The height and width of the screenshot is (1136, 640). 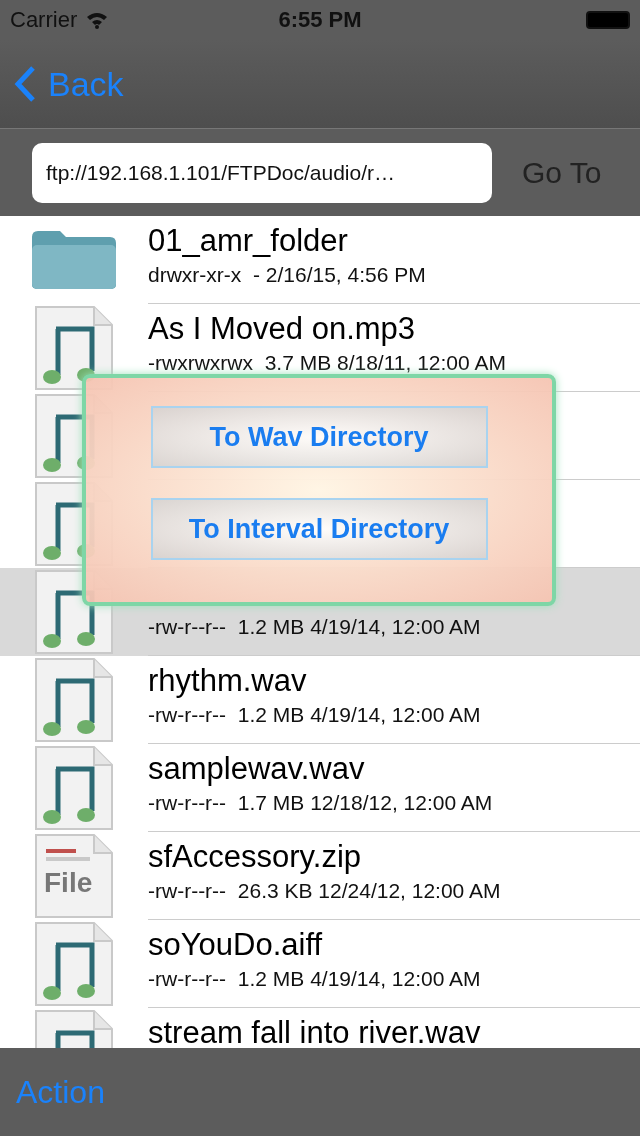 What do you see at coordinates (287, 275) in the screenshot?
I see `file-details: drwxr-xr-x - 2/16/15, 4:56 PM` at bounding box center [287, 275].